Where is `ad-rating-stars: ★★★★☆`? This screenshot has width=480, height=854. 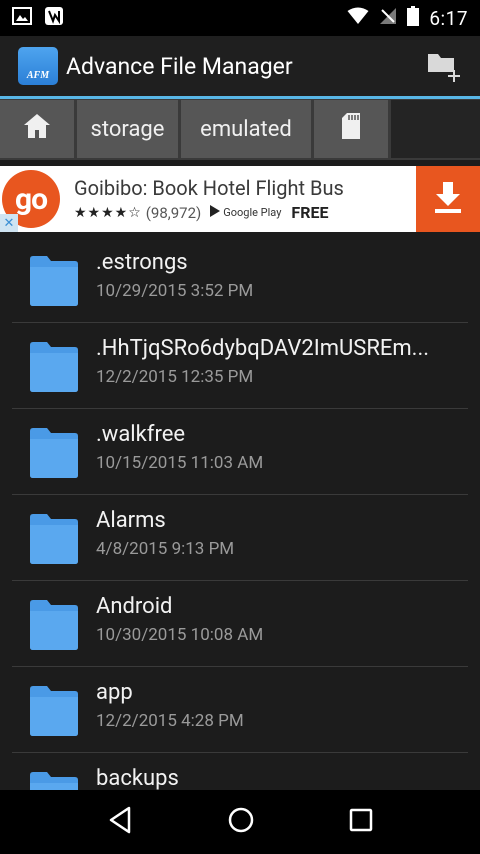
ad-rating-stars: ★★★★☆ is located at coordinates (108, 212).